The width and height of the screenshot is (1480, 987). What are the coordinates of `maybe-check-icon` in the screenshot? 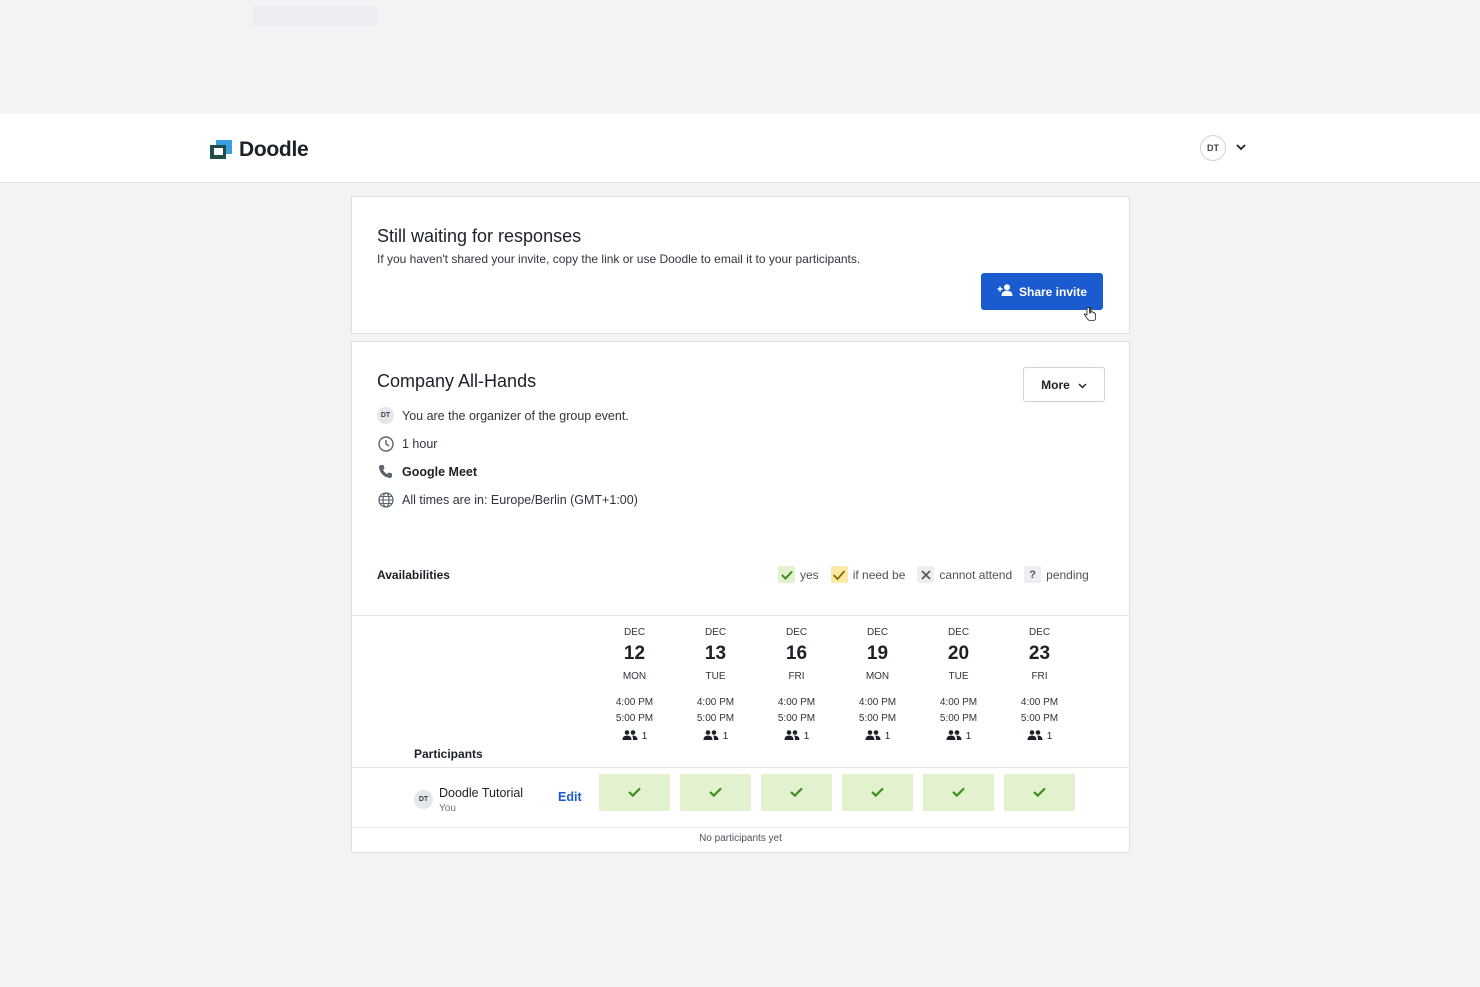 It's located at (839, 574).